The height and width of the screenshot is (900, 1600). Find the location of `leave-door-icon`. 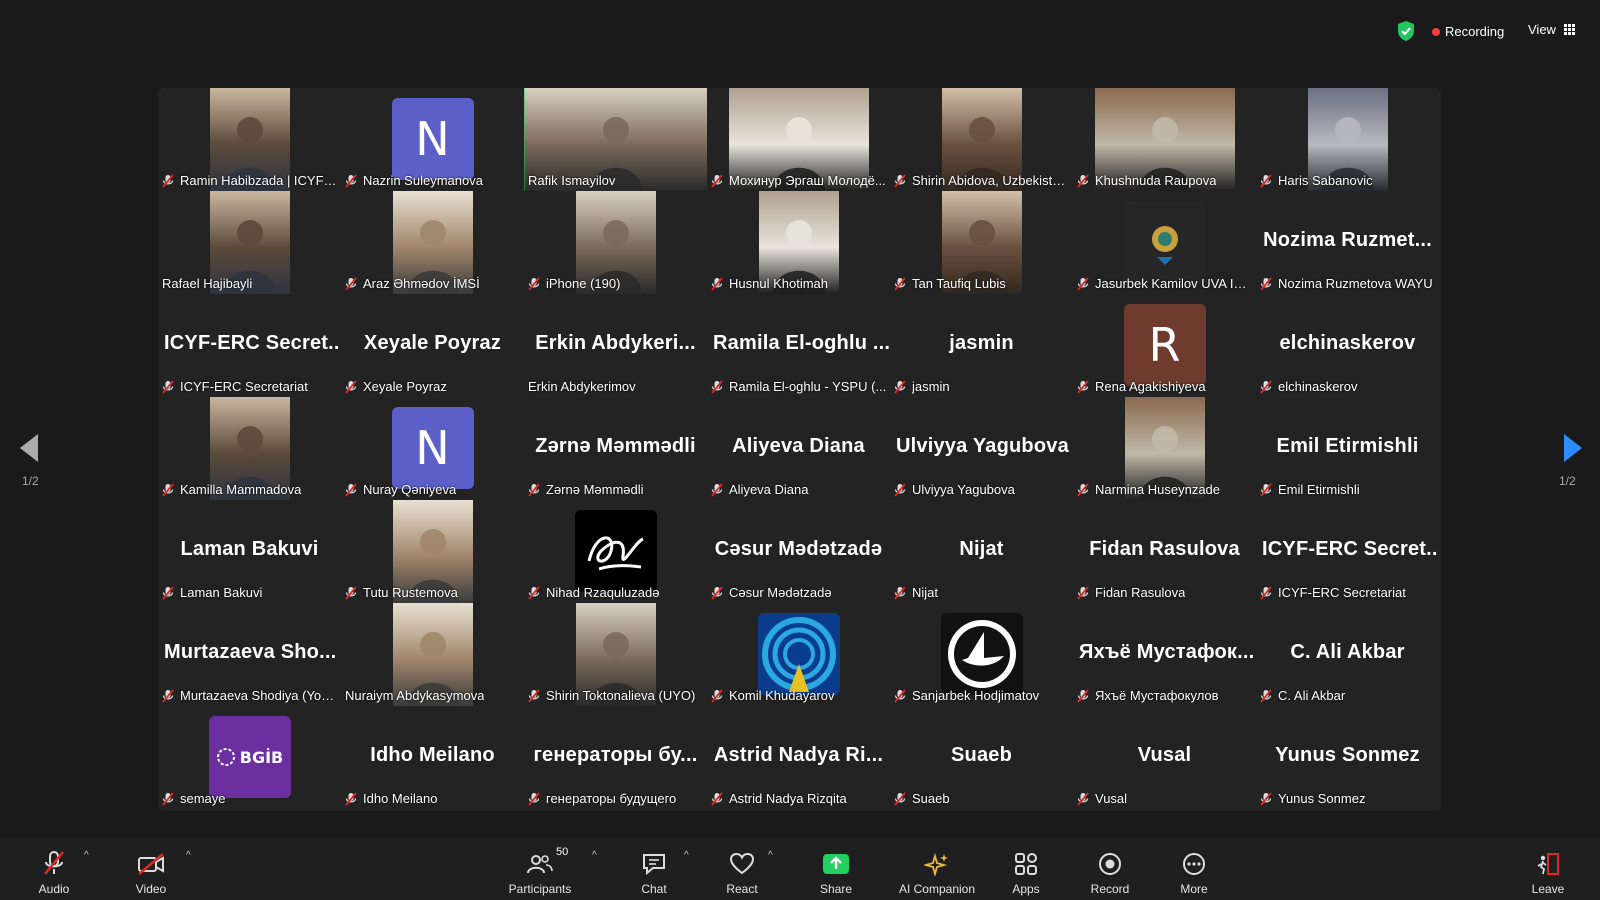

leave-door-icon is located at coordinates (1548, 864).